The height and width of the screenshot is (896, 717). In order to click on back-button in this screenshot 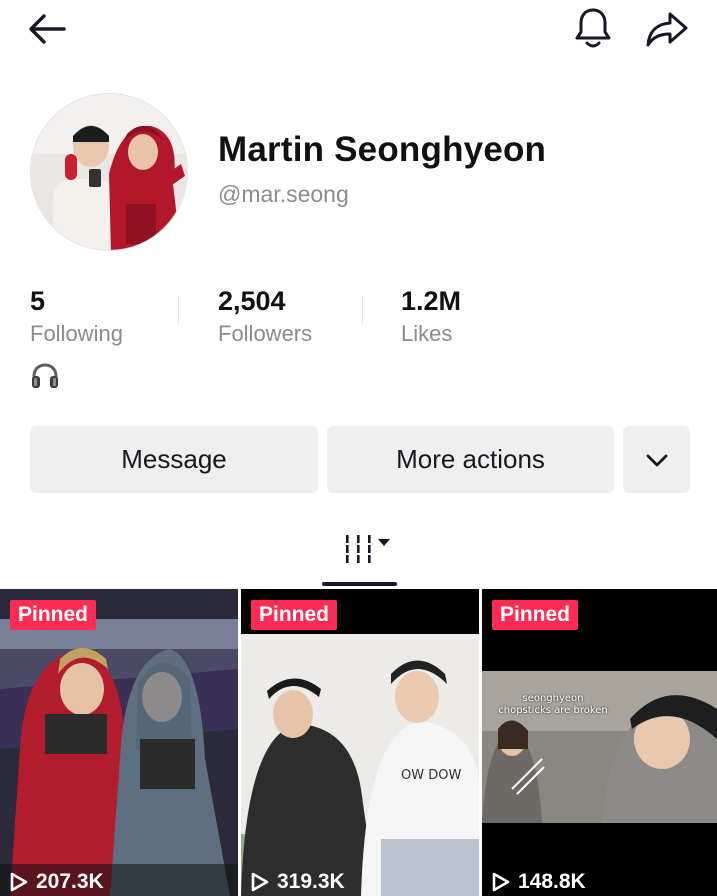, I will do `click(47, 29)`.